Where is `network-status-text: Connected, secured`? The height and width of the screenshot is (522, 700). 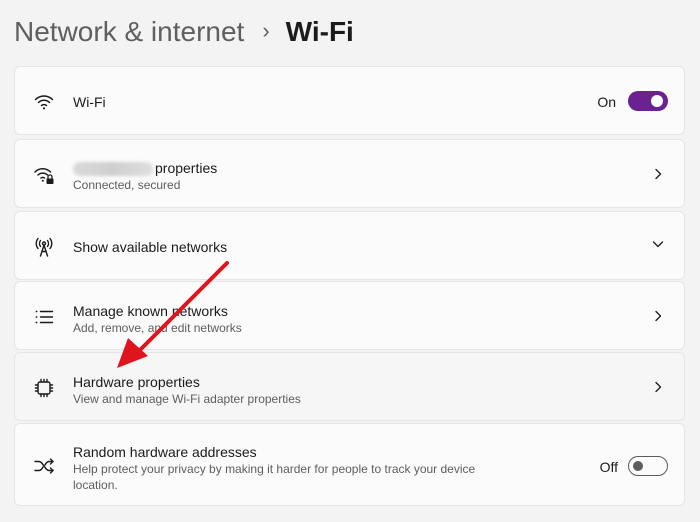
network-status-text: Connected, secured is located at coordinates (127, 185).